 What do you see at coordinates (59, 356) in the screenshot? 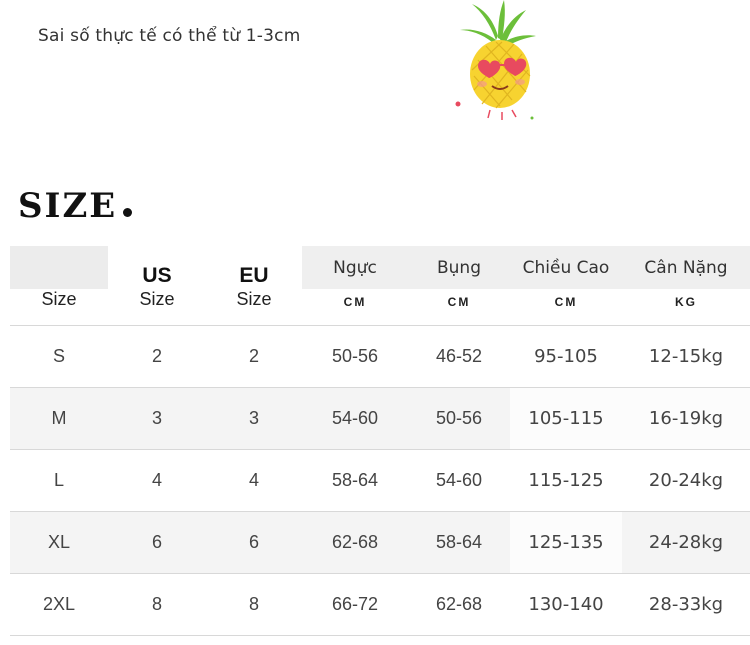
I see `size-cell: S` at bounding box center [59, 356].